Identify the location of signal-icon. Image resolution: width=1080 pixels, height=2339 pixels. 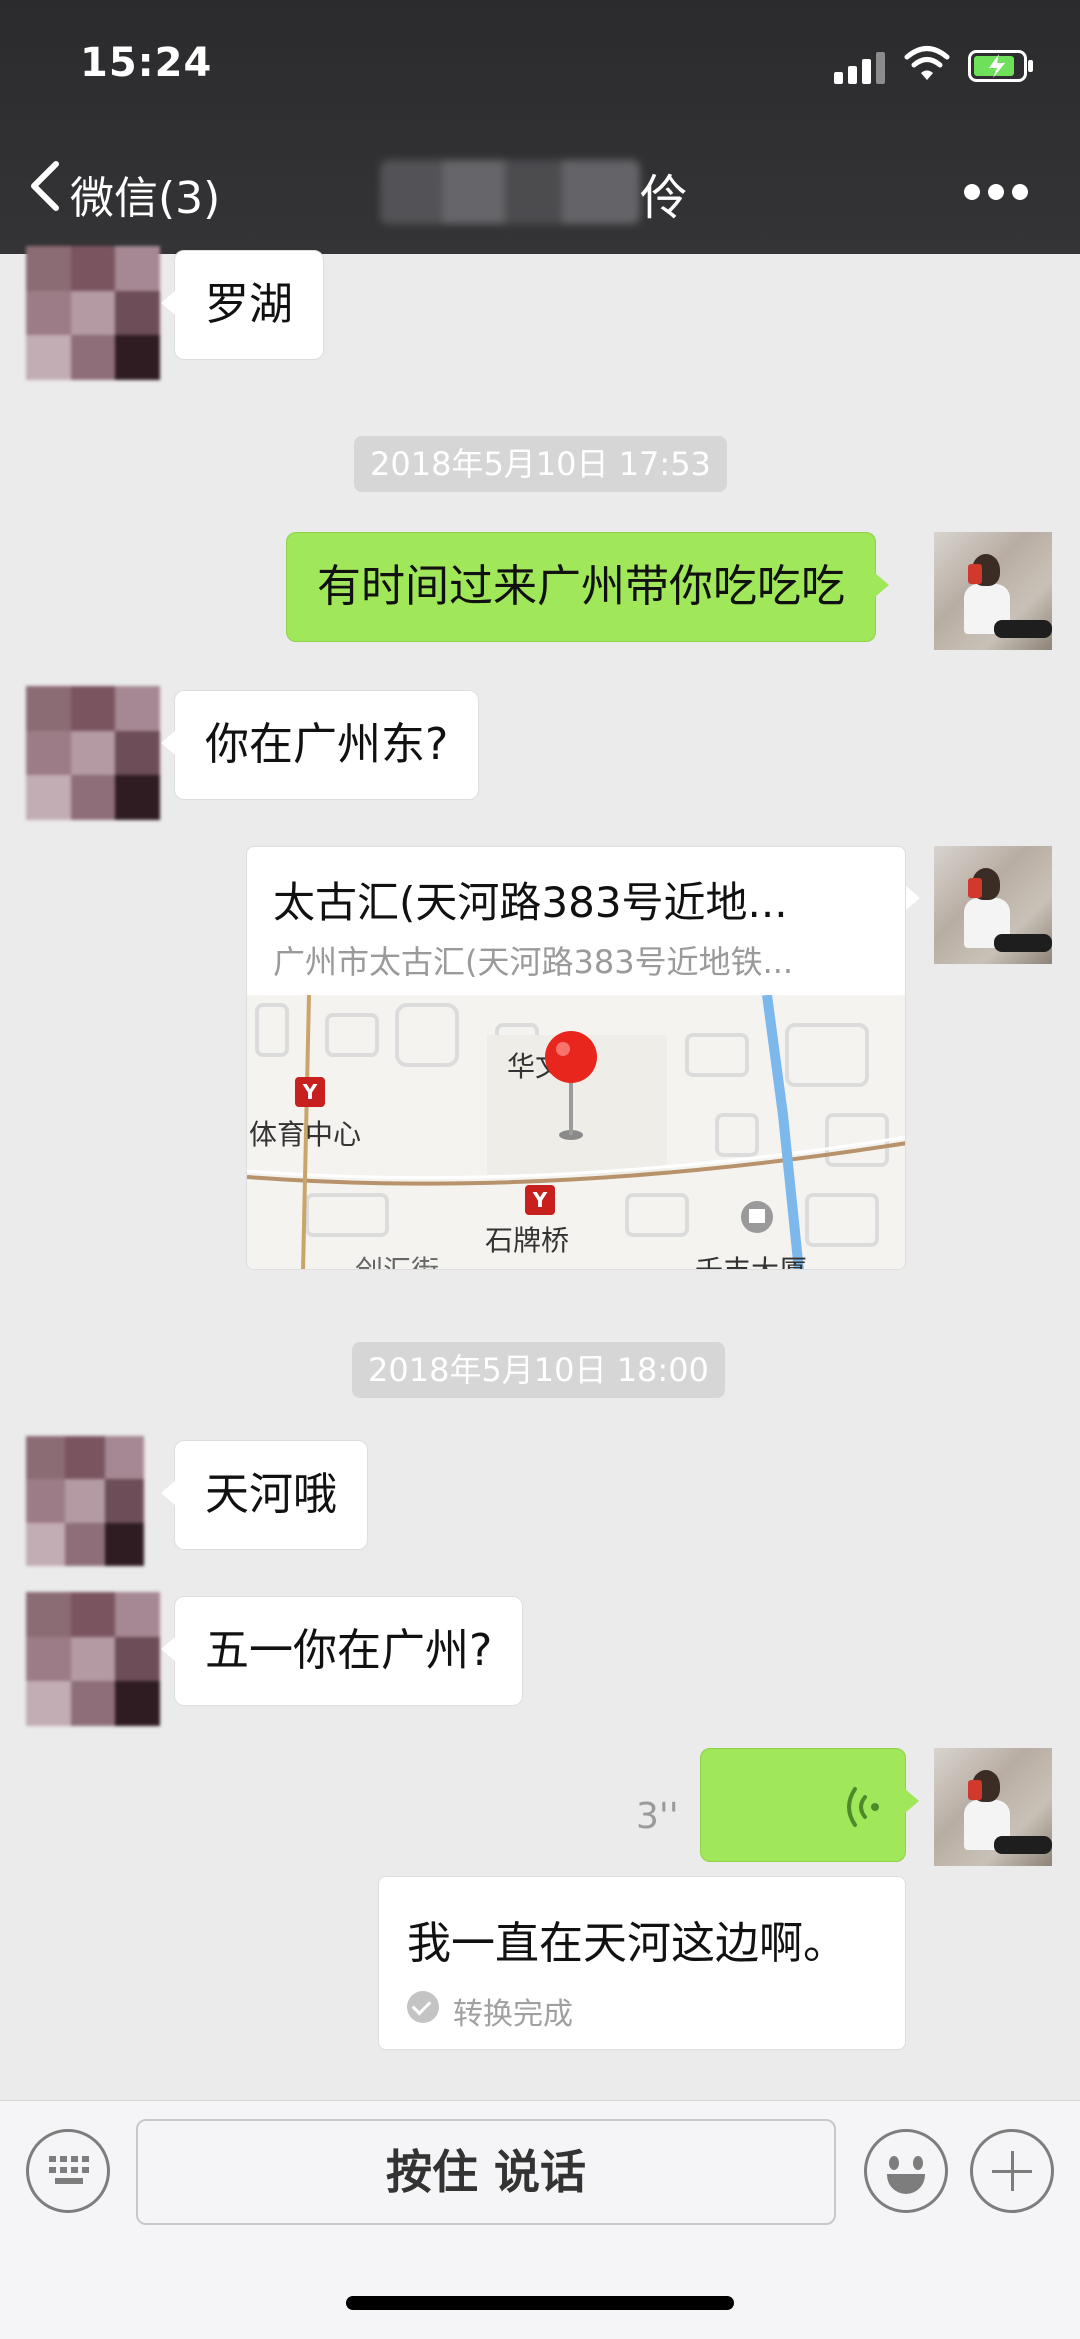
(860, 67).